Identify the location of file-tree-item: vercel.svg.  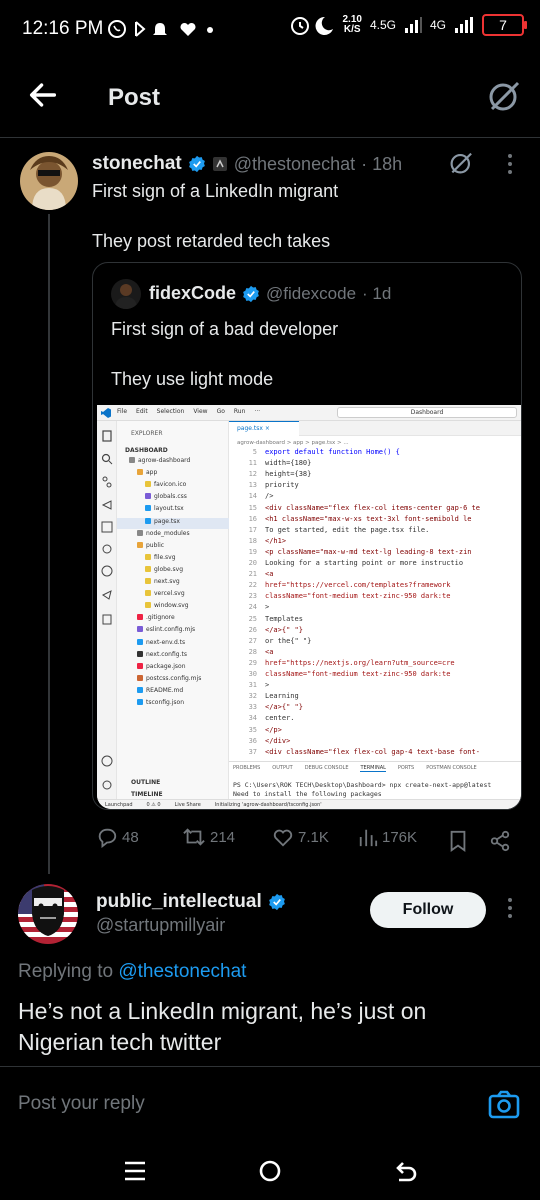
(173, 595).